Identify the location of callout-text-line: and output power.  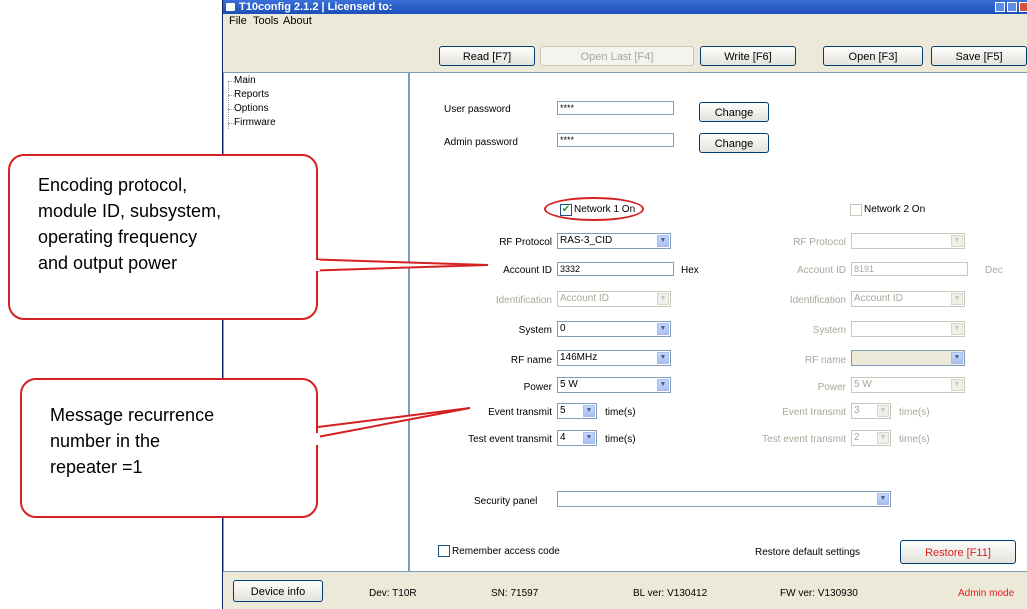
(108, 263).